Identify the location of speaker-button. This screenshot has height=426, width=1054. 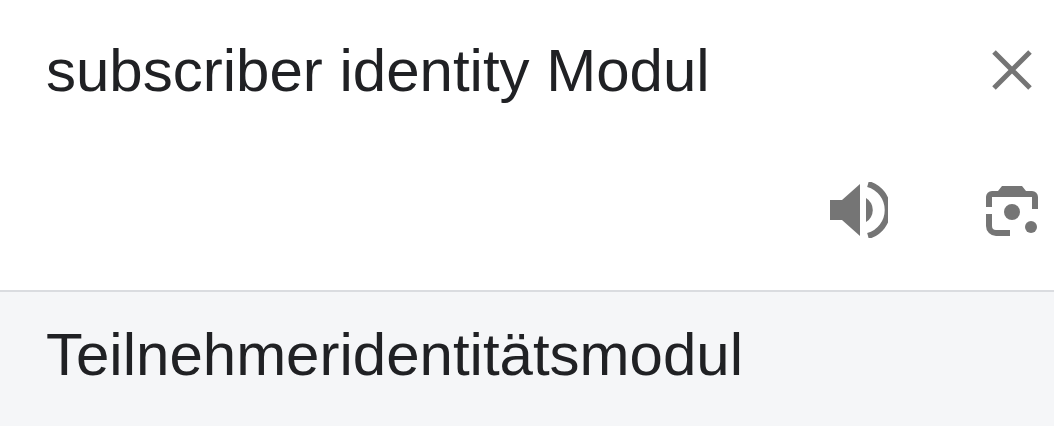
(859, 210).